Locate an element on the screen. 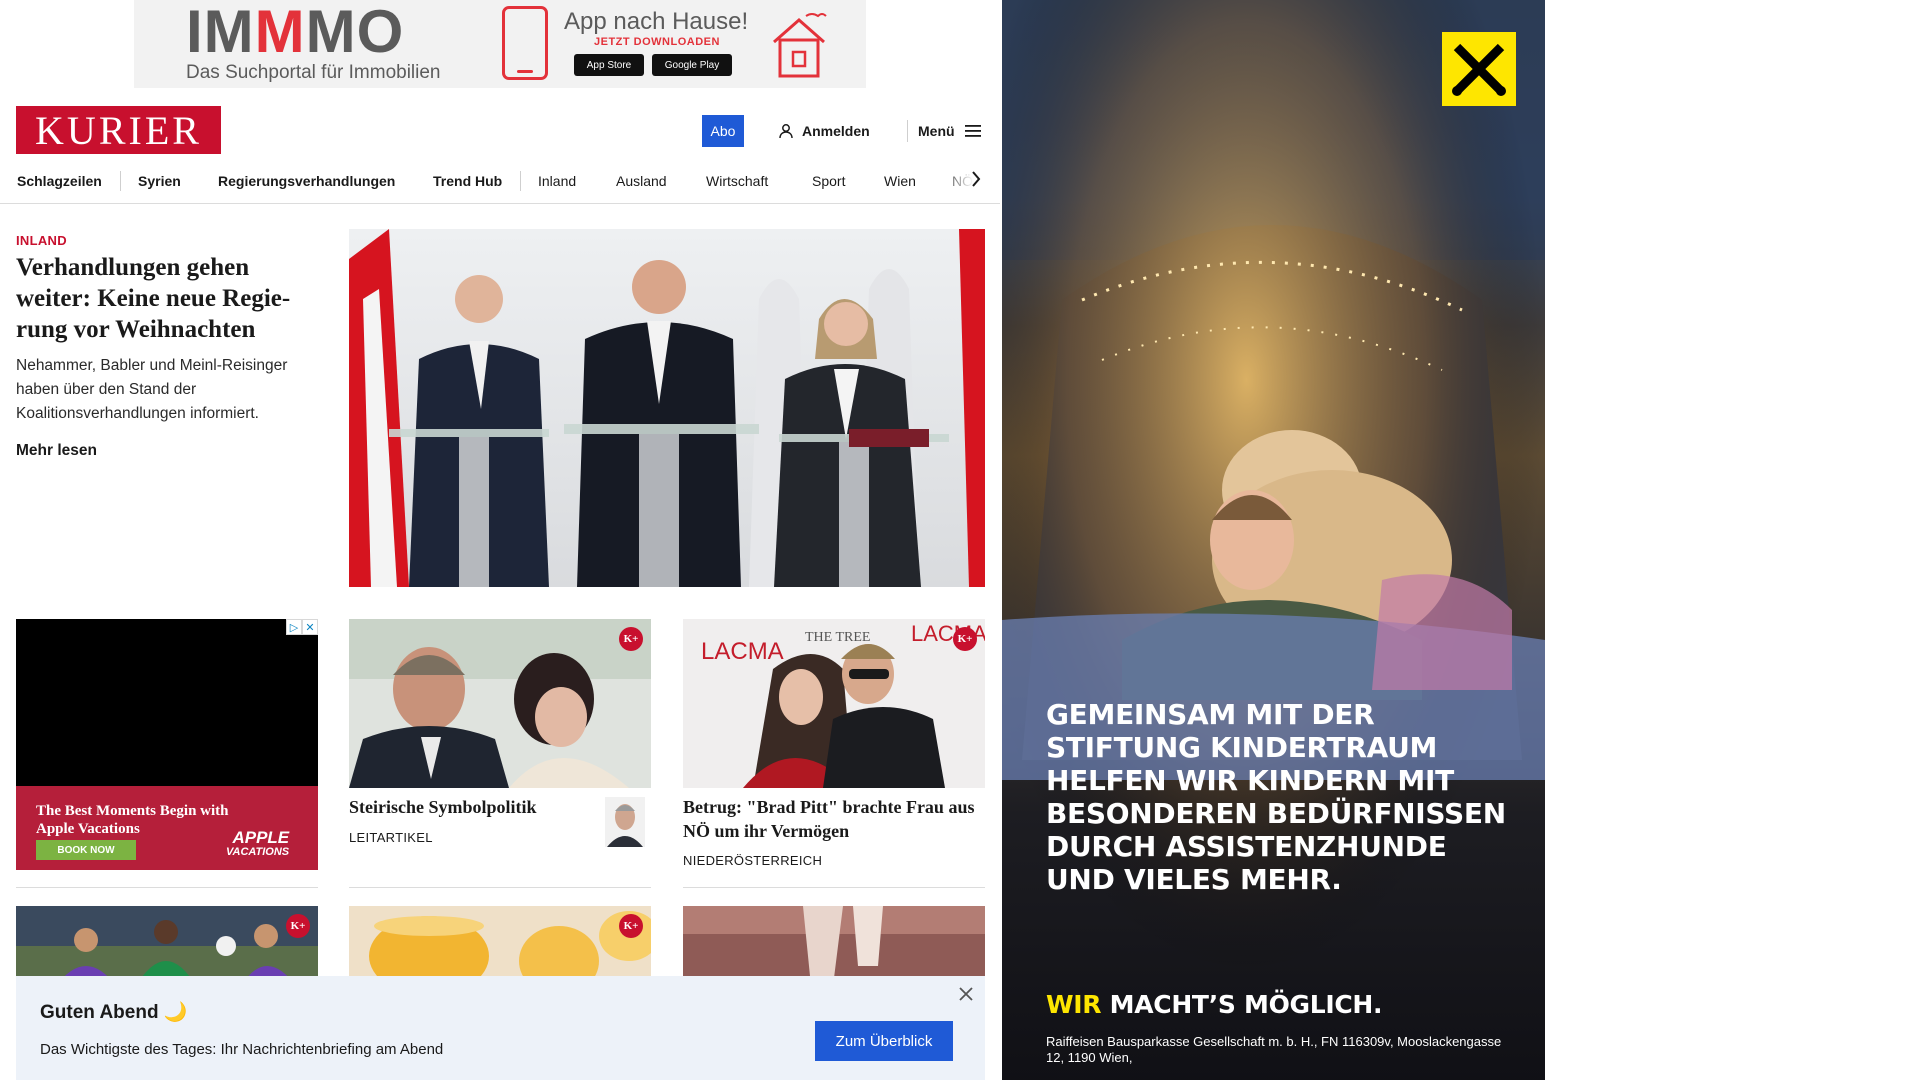 This screenshot has height=1080, width=1920. login-label: Anmelden is located at coordinates (836, 131).